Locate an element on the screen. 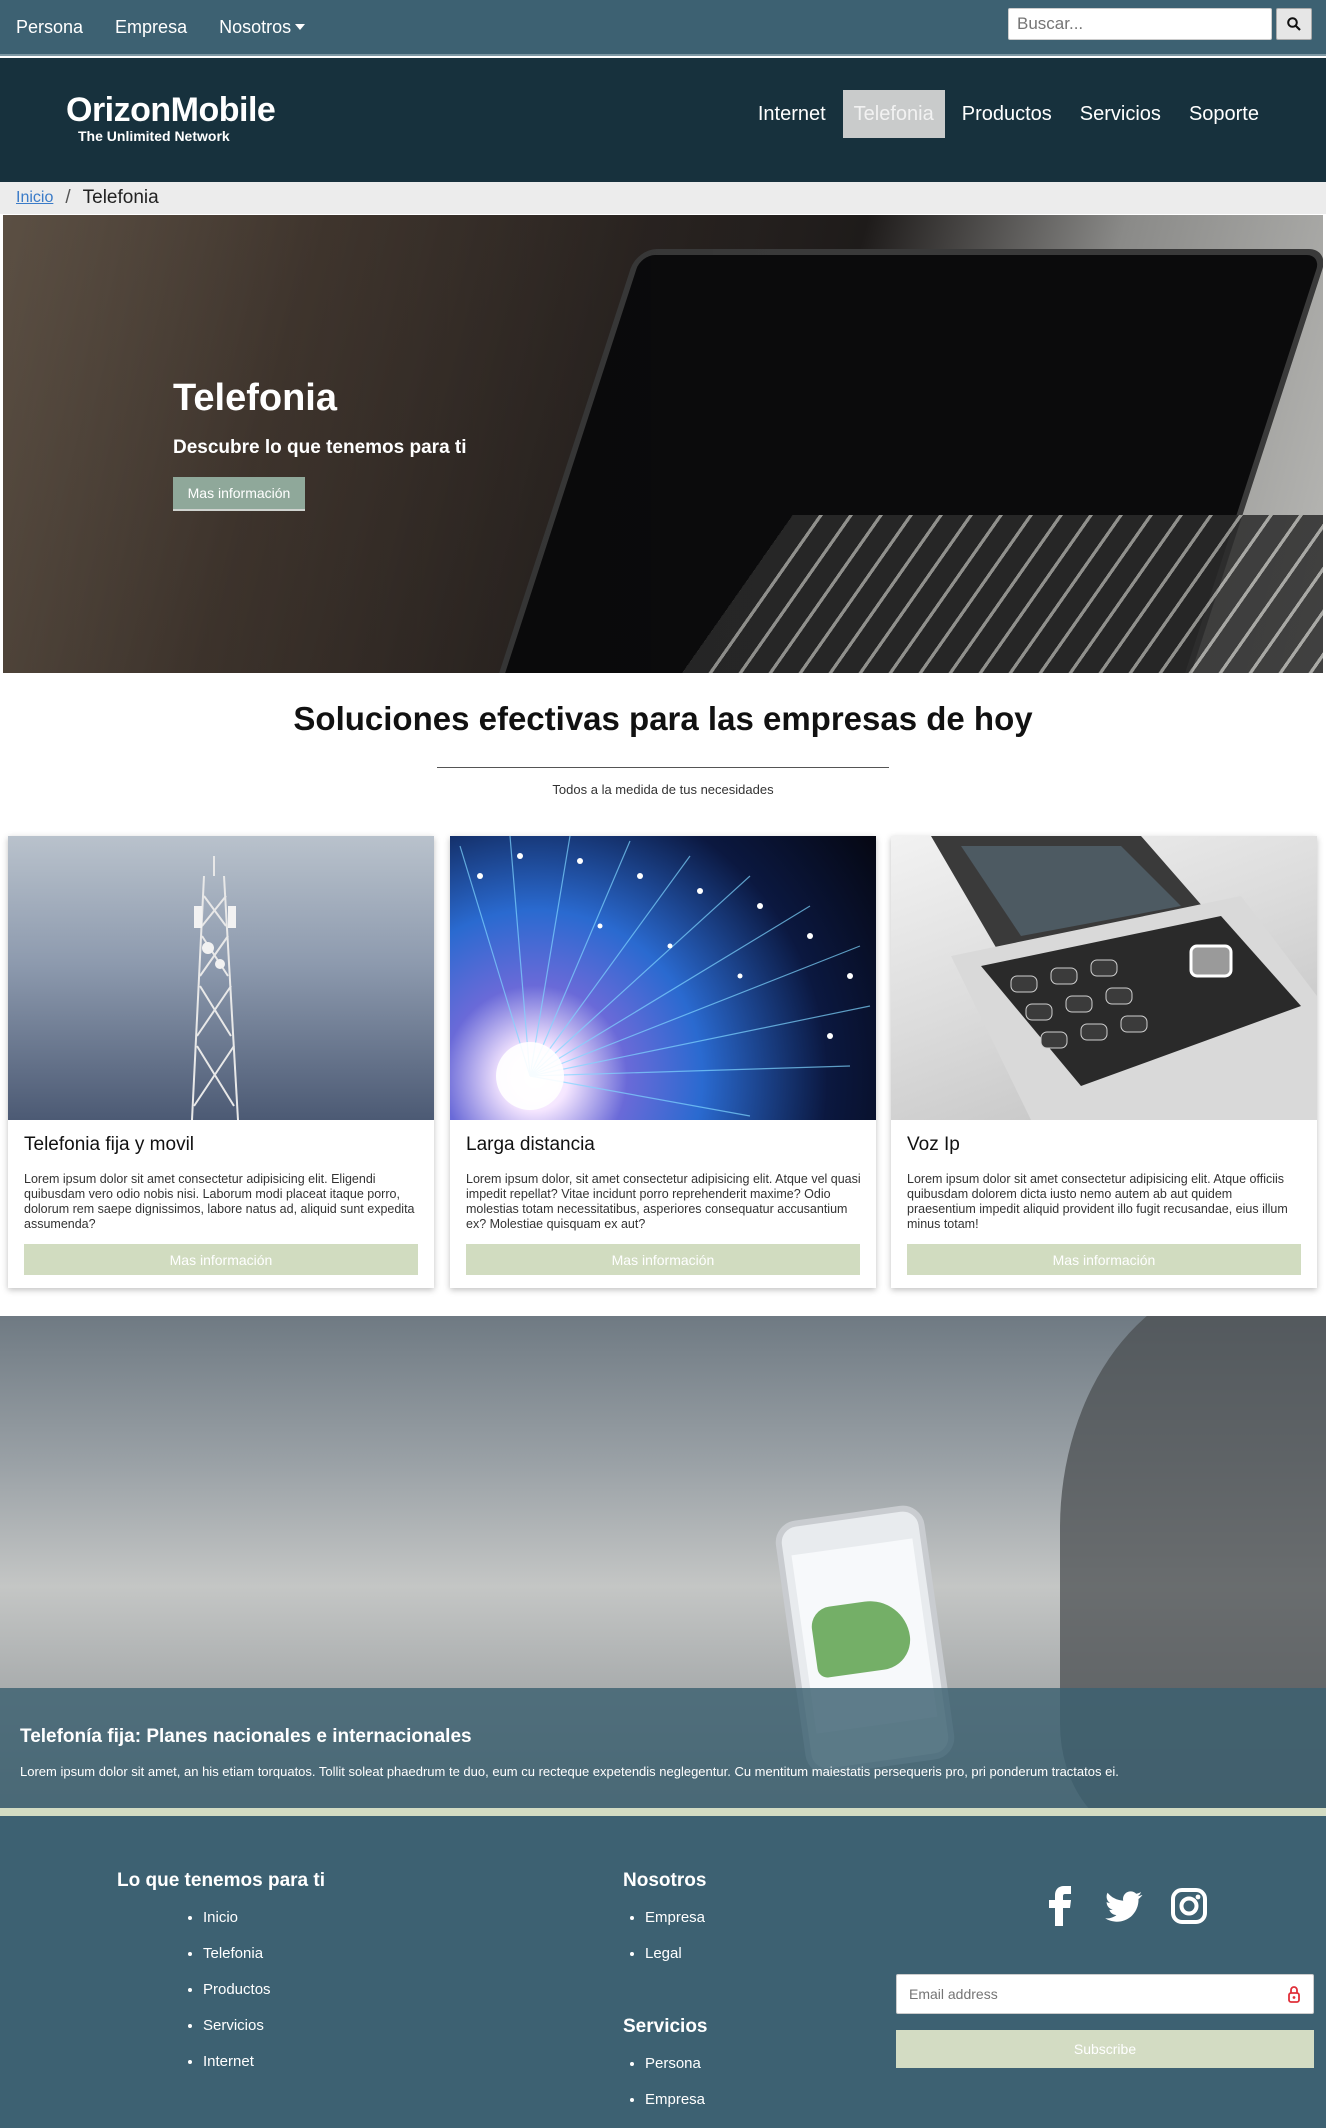 The height and width of the screenshot is (2128, 1326). section-divider is located at coordinates (663, 767).